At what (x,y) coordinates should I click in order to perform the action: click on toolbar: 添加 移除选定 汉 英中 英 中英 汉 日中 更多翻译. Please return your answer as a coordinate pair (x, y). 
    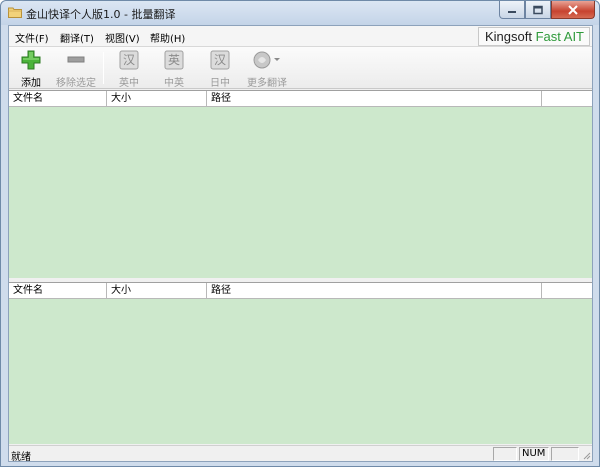
    Looking at the image, I should click on (300, 68).